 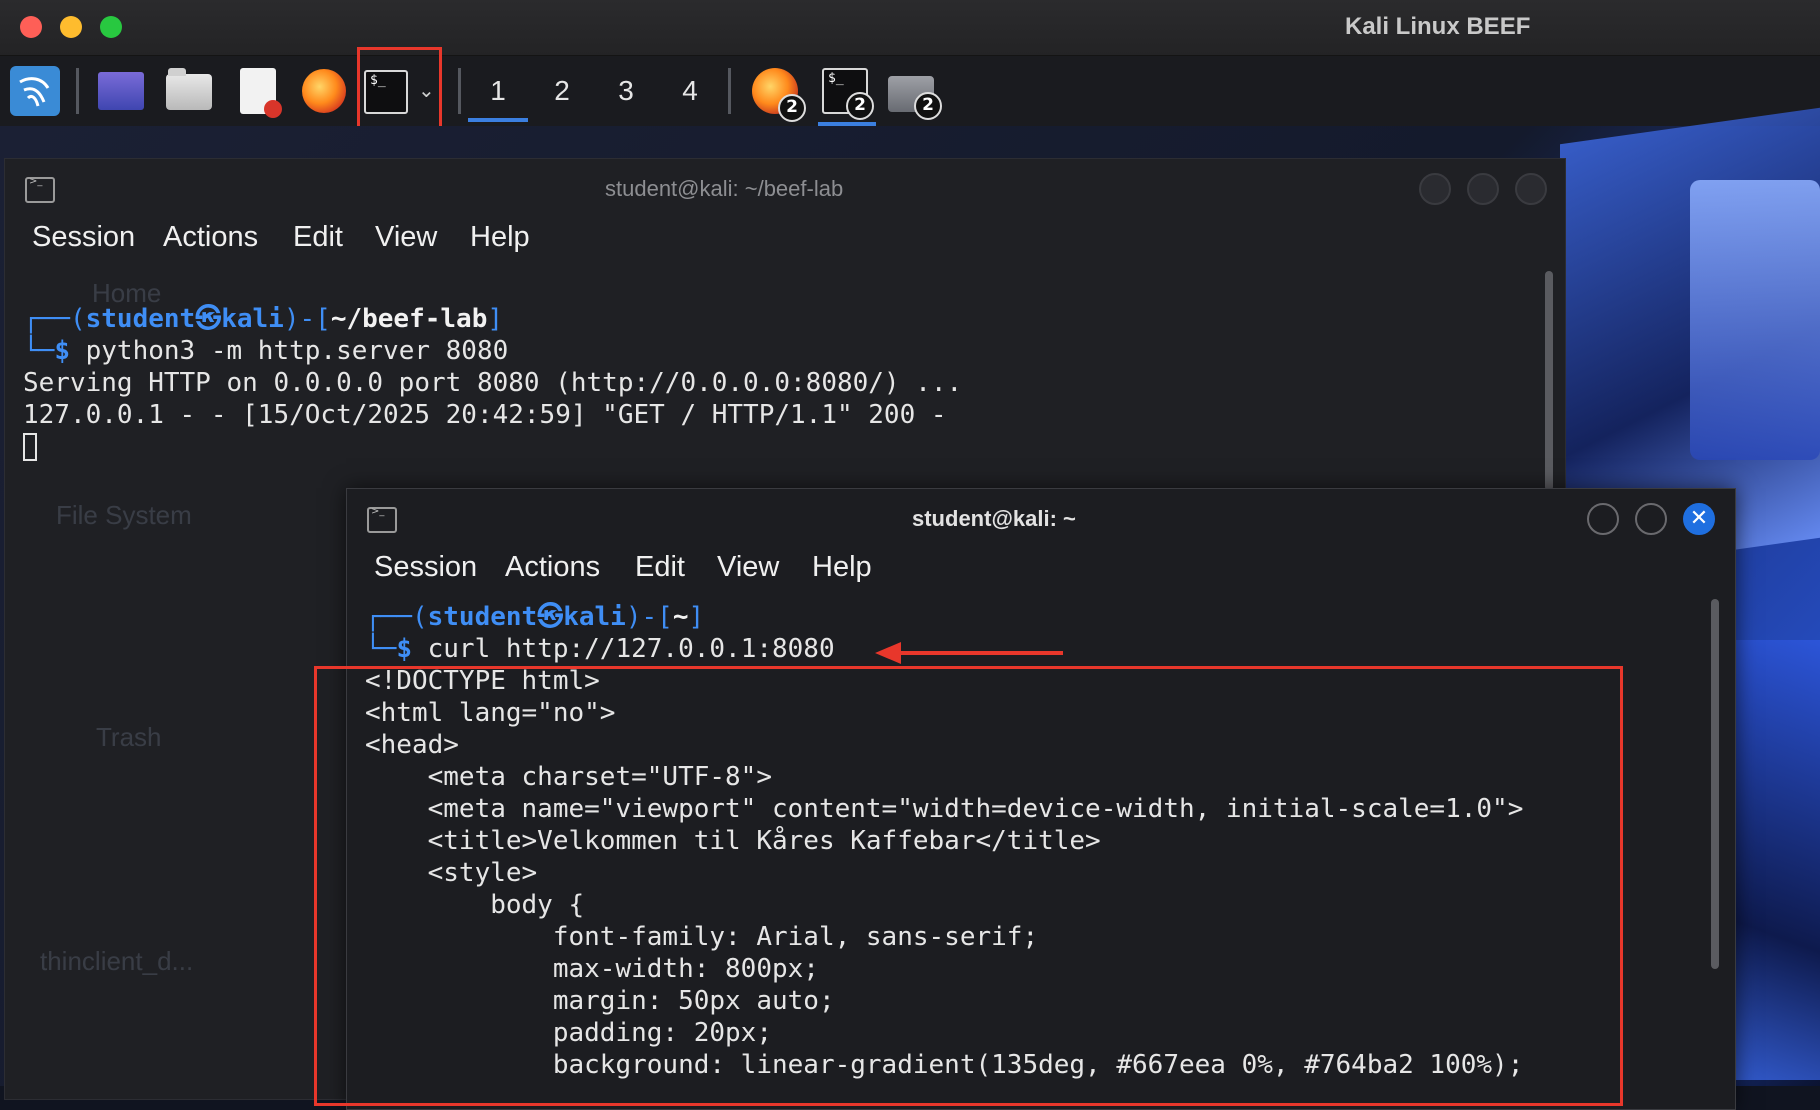 I want to click on text-editor-icon, so click(x=261, y=93).